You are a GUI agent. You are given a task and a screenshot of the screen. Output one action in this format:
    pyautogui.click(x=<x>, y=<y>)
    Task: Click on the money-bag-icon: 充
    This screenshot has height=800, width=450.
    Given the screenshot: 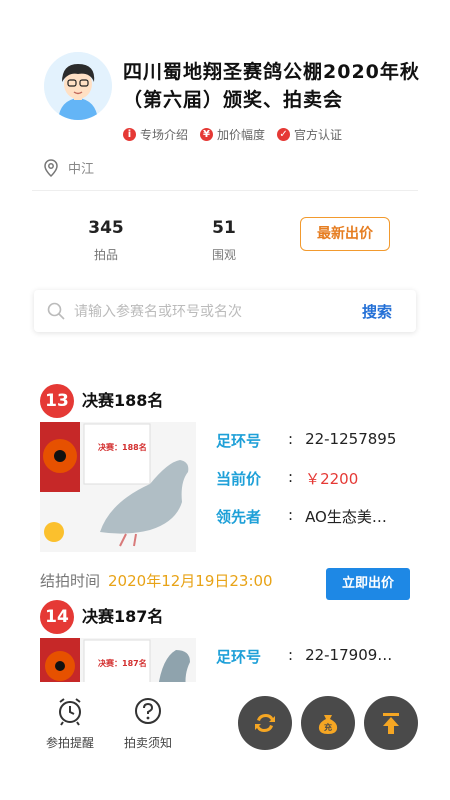 What is the action you would take?
    pyautogui.click(x=328, y=724)
    